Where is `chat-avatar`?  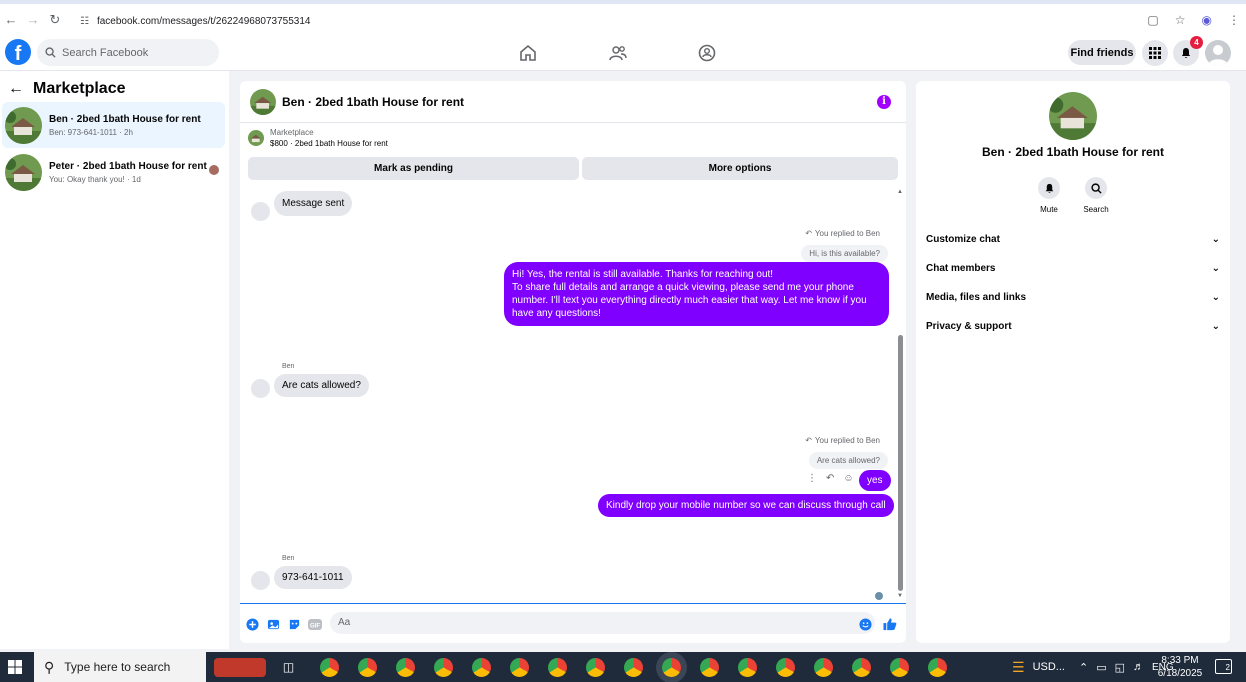
chat-avatar is located at coordinates (263, 101).